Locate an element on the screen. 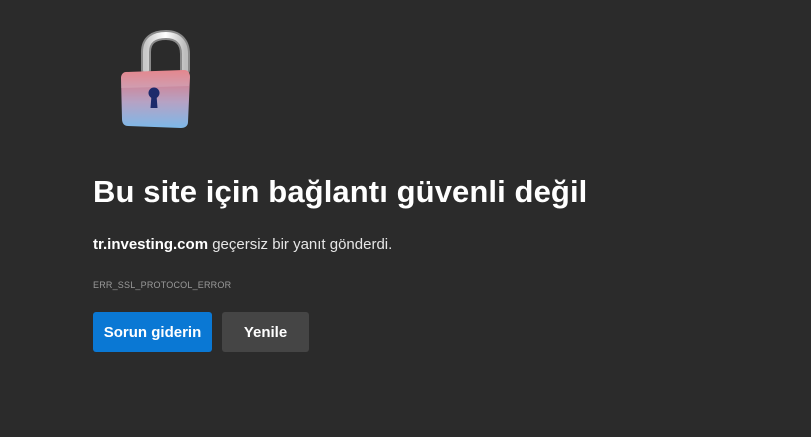  unlocked-padlock-icon is located at coordinates (155, 79).